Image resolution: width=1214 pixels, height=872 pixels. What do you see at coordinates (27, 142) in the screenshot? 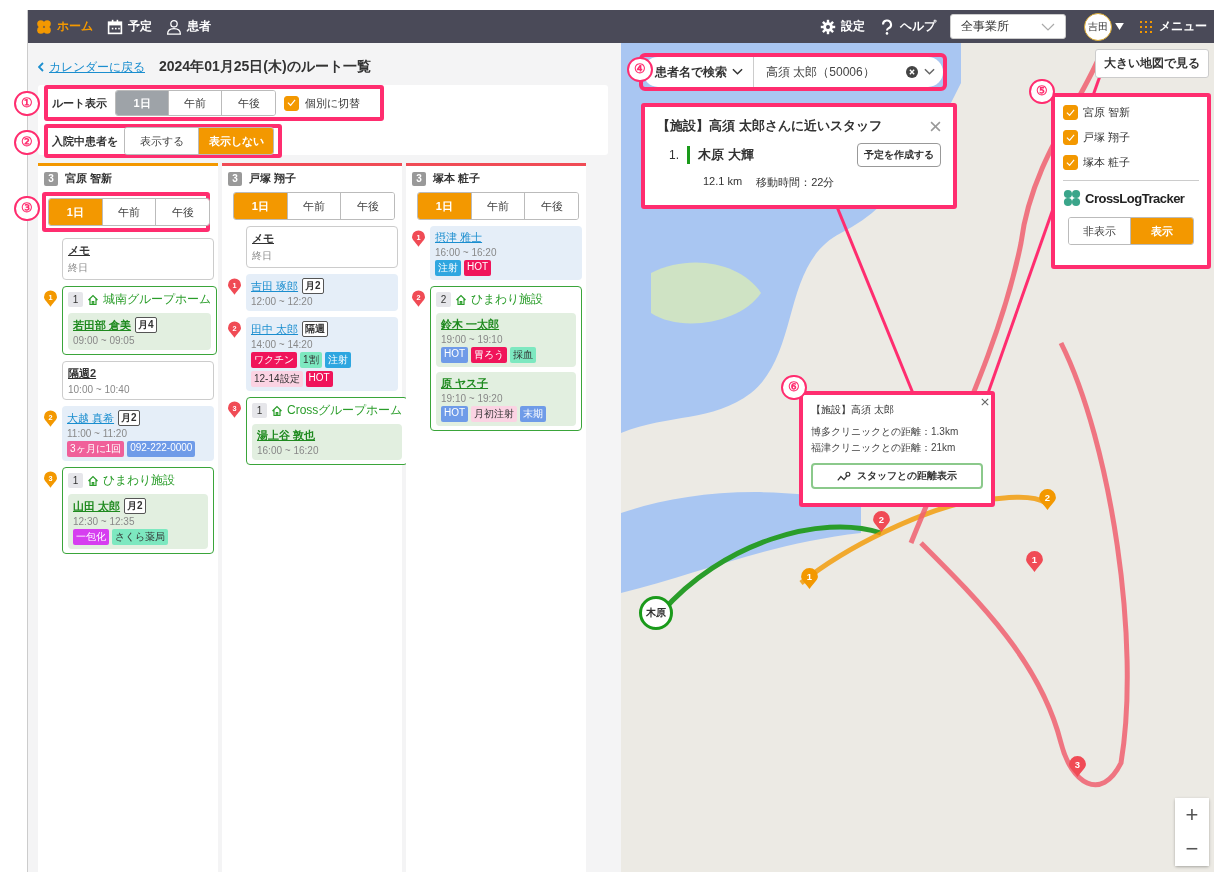
I see `annotation-number: ②` at bounding box center [27, 142].